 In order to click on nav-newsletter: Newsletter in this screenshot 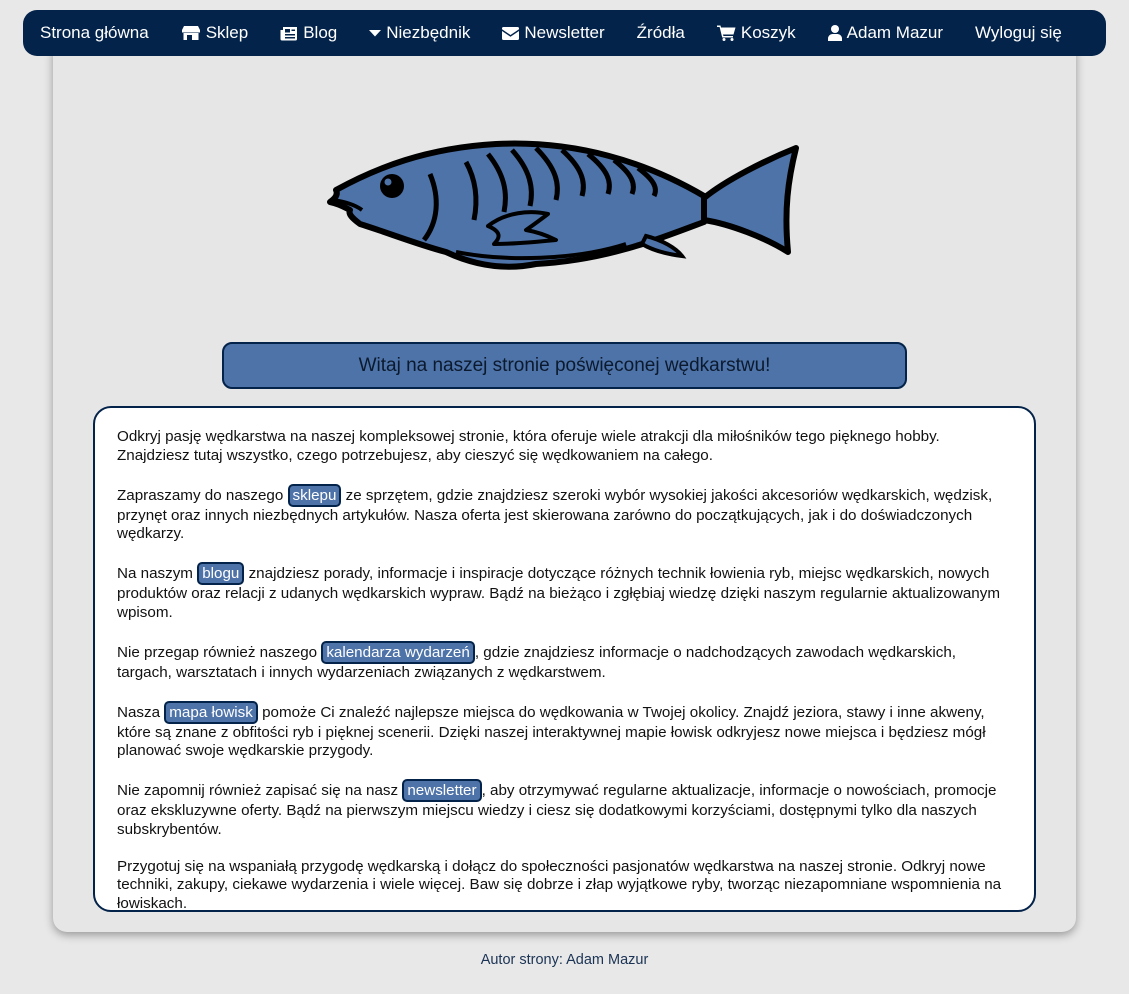, I will do `click(553, 33)`.